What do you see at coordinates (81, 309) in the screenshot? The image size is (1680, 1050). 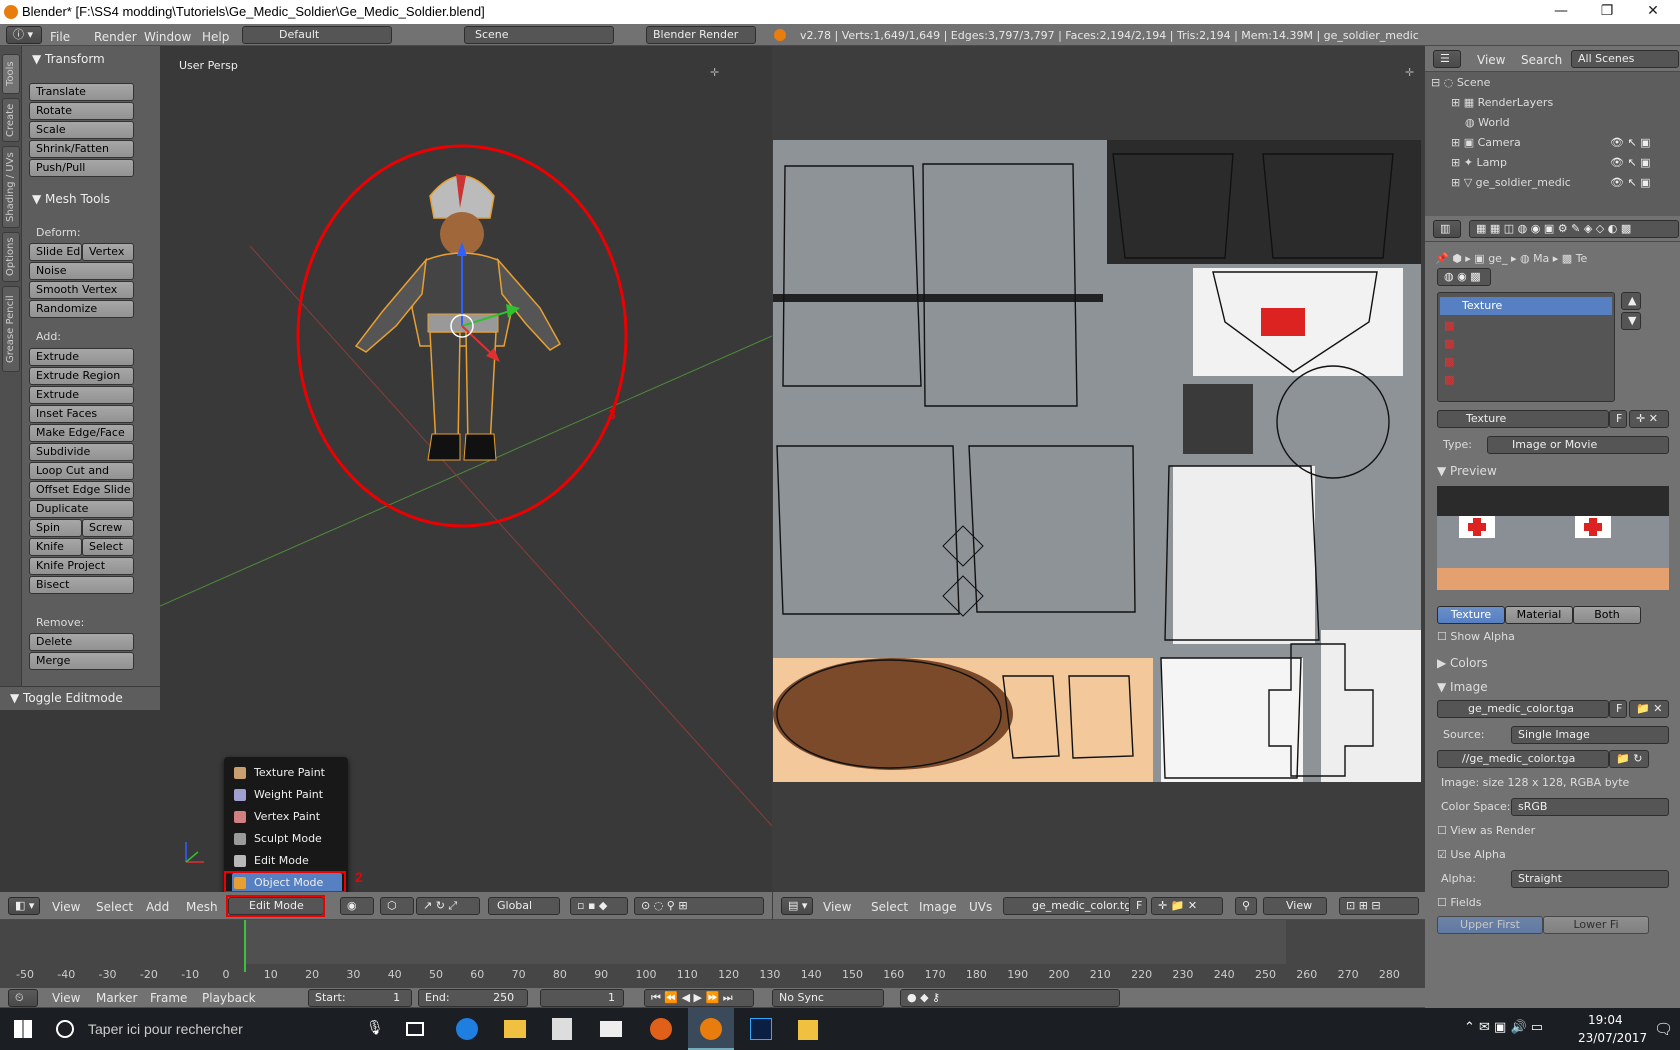 I see `randomize-button: Randomize` at bounding box center [81, 309].